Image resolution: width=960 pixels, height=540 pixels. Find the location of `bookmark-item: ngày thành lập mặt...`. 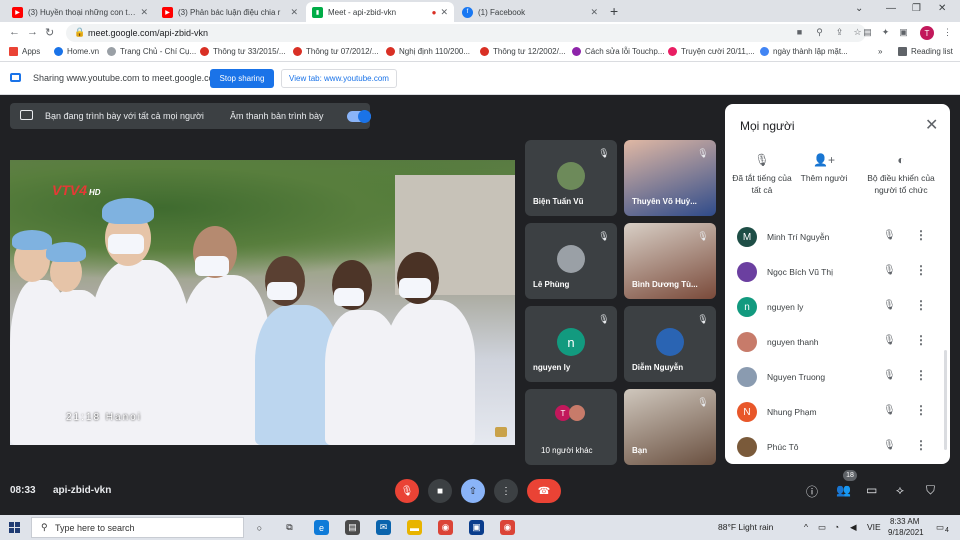

bookmark-item: ngày thành lập mặt... is located at coordinates (804, 51).